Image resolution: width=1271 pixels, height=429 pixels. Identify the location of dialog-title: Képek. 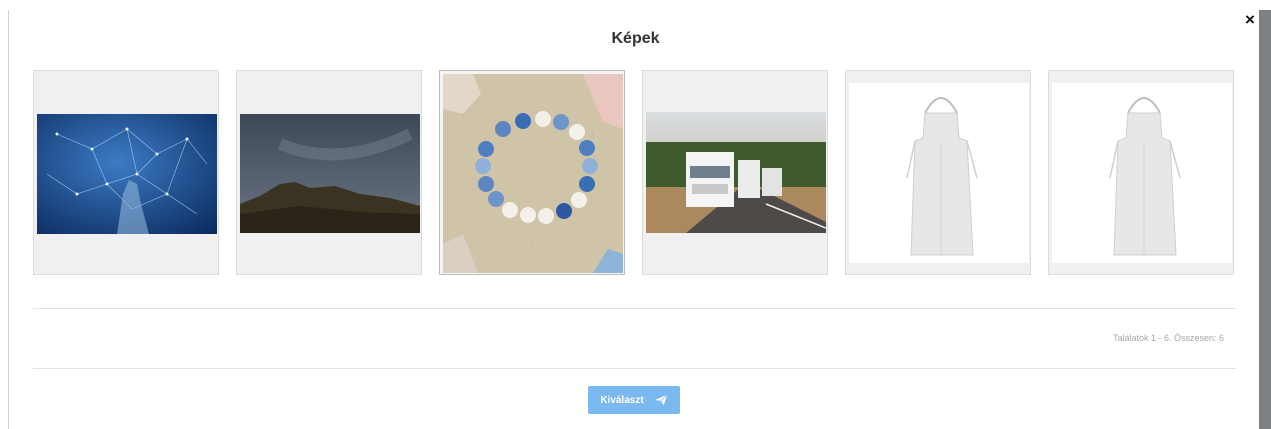
(635, 38).